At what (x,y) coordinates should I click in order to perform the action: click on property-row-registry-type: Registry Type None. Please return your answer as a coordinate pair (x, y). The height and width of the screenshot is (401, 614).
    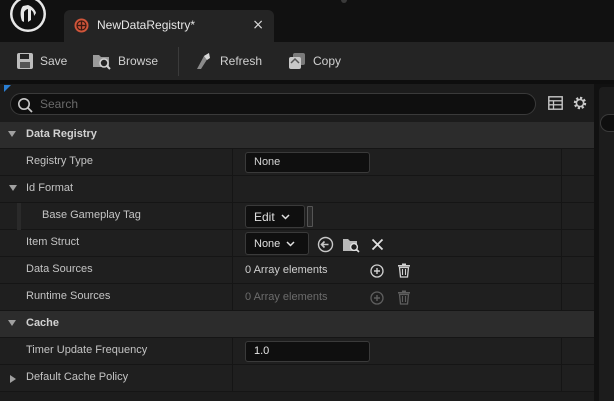
    Looking at the image, I should click on (297, 162).